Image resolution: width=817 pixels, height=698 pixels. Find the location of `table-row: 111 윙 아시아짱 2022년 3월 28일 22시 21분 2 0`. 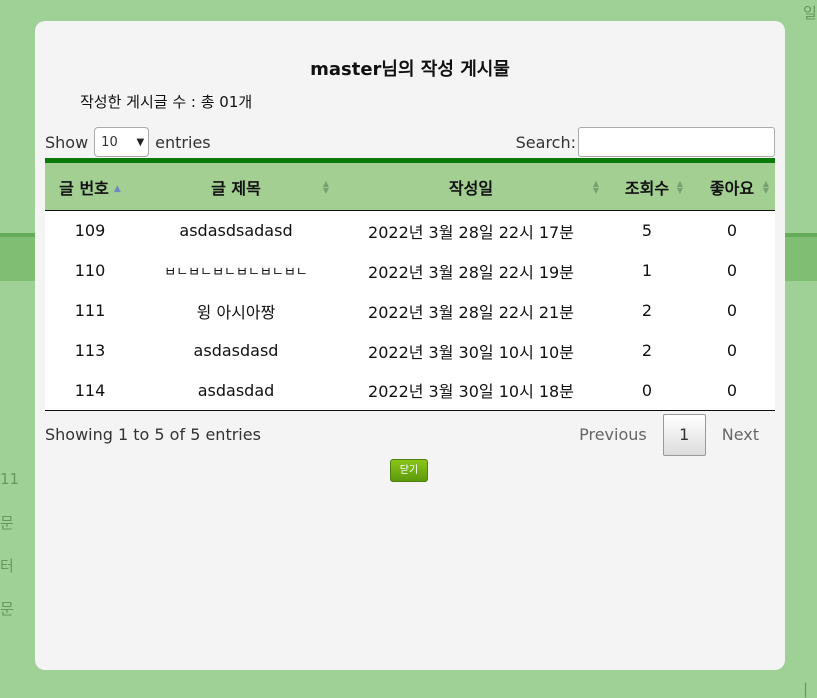

table-row: 111 윙 아시아짱 2022년 3월 28일 22시 21분 2 0 is located at coordinates (410, 310).